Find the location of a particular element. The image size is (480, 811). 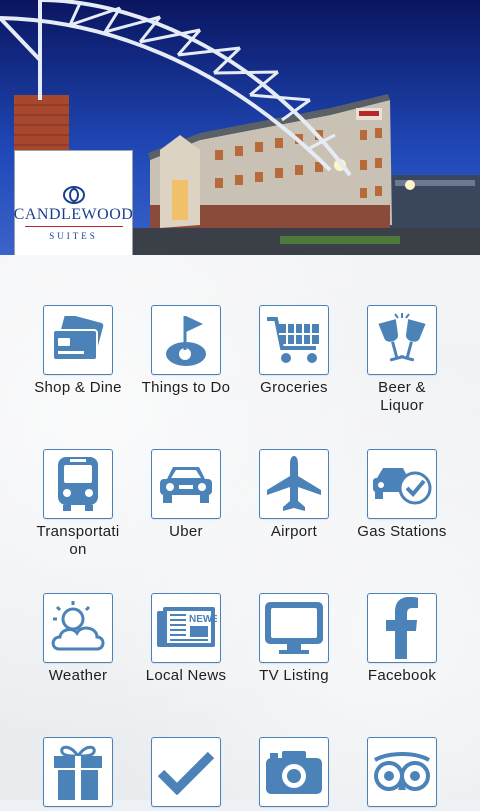

menu-item-beer-liquor: Beer & Liquor is located at coordinates (402, 360).